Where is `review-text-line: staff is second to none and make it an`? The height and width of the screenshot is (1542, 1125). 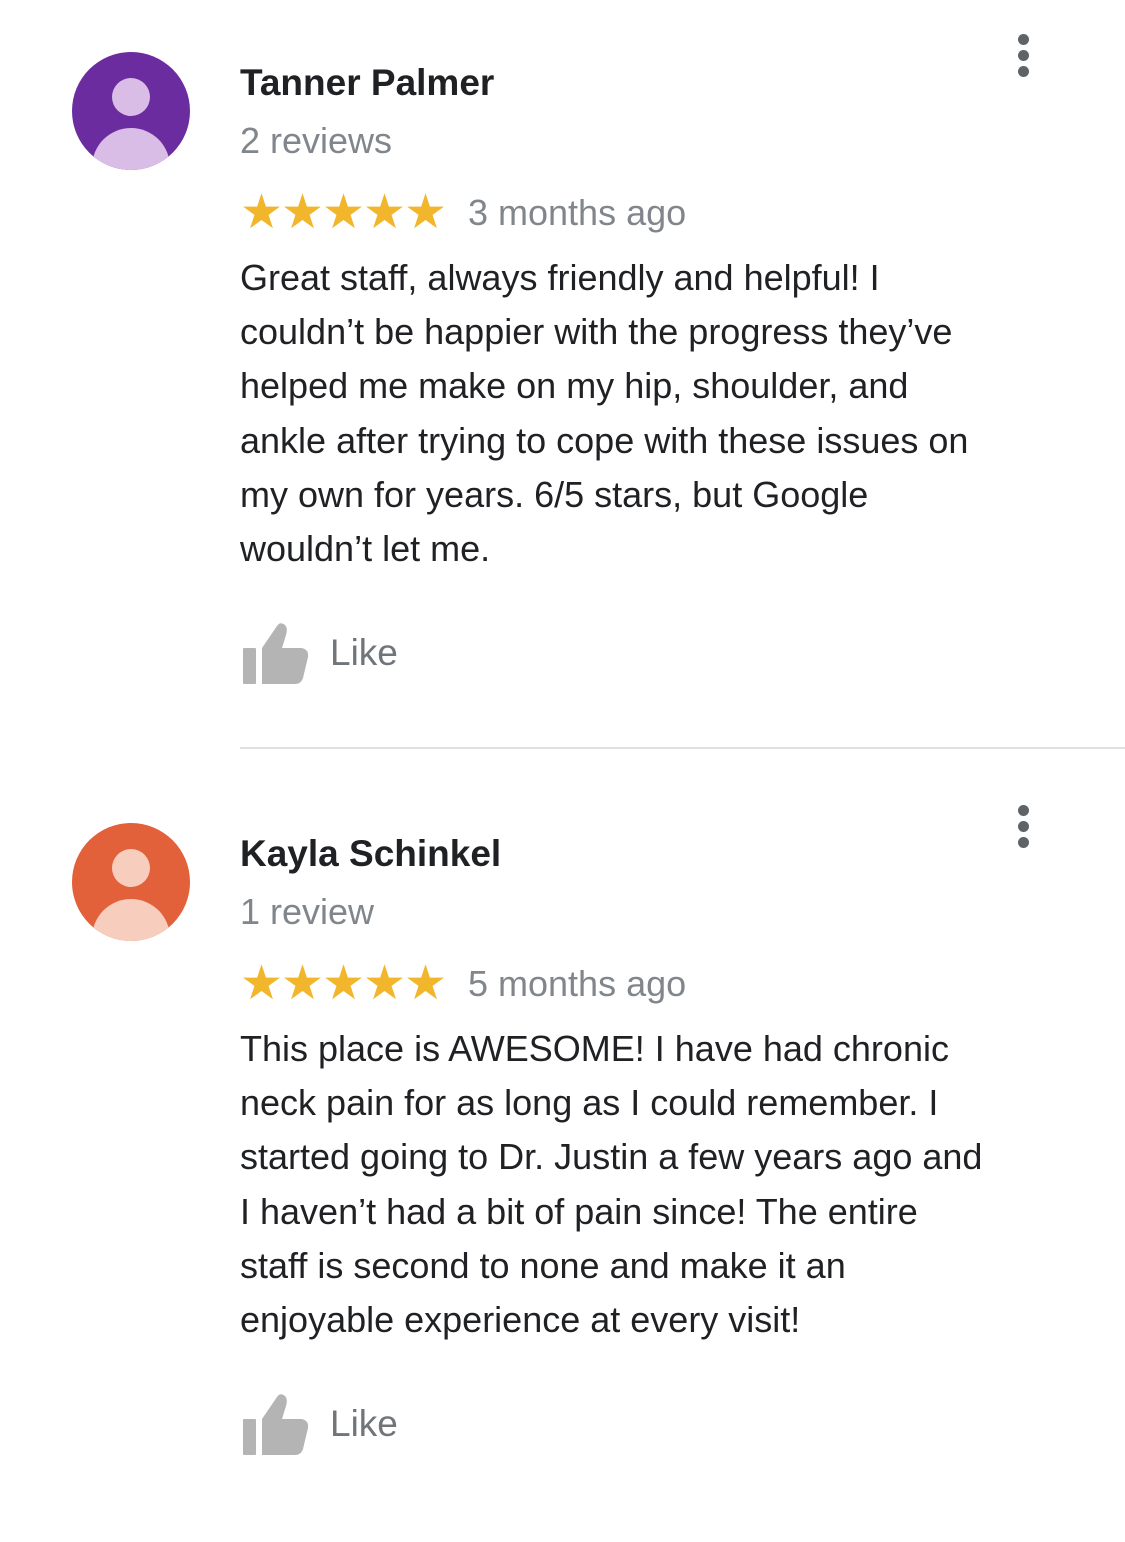 review-text-line: staff is second to none and make it an is located at coordinates (543, 1265).